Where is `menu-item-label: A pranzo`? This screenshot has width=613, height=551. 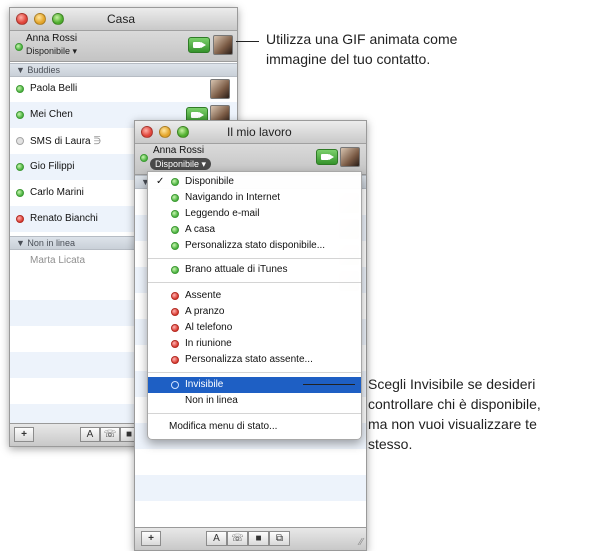 menu-item-label: A pranzo is located at coordinates (205, 311).